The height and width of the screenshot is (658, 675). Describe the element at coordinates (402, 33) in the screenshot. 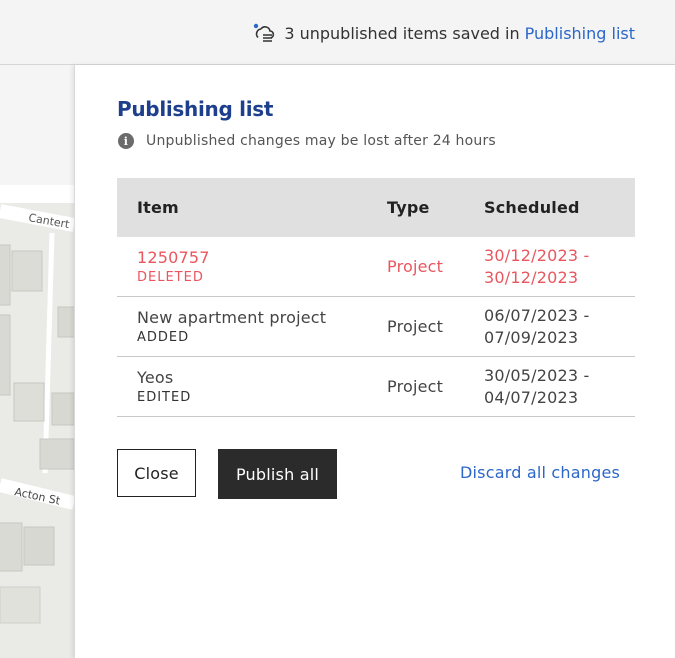

I see `unpublished-status-text: 3 unpublished items saved in` at that location.